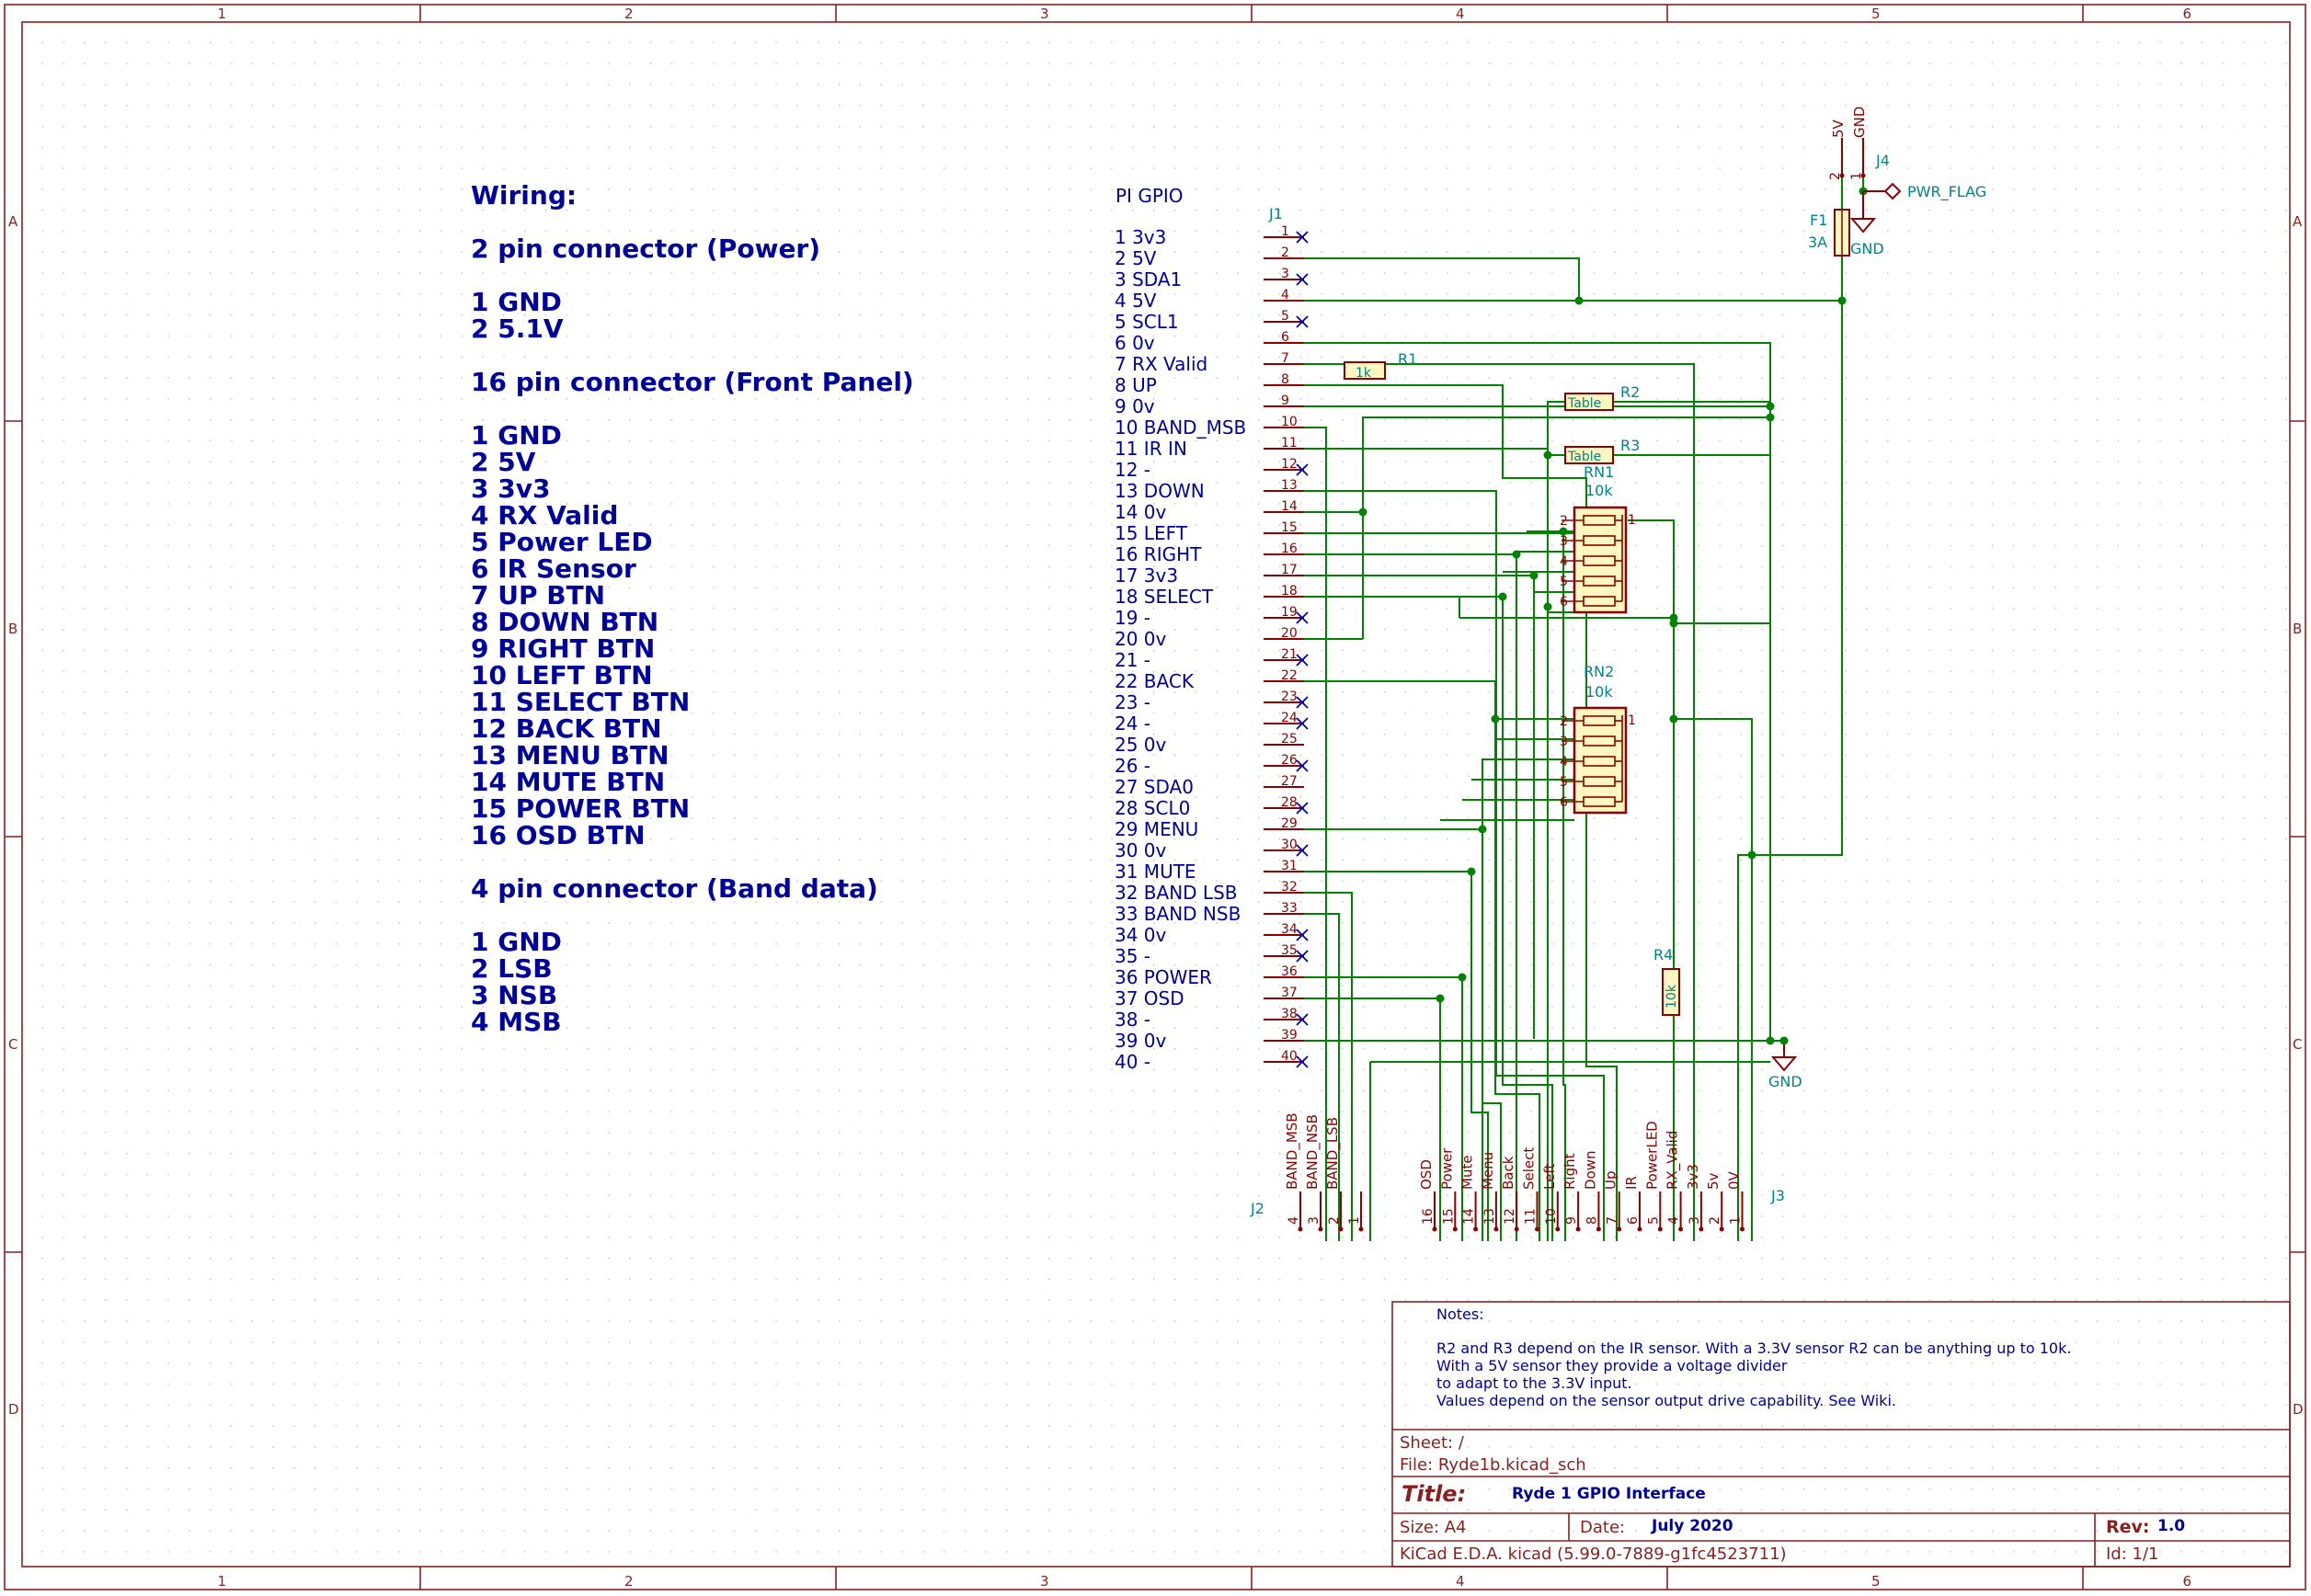 This screenshot has width=2311, height=1596. Describe the element at coordinates (1151, 449) in the screenshot. I see `gpio-pin-label: 11 IR IN` at that location.